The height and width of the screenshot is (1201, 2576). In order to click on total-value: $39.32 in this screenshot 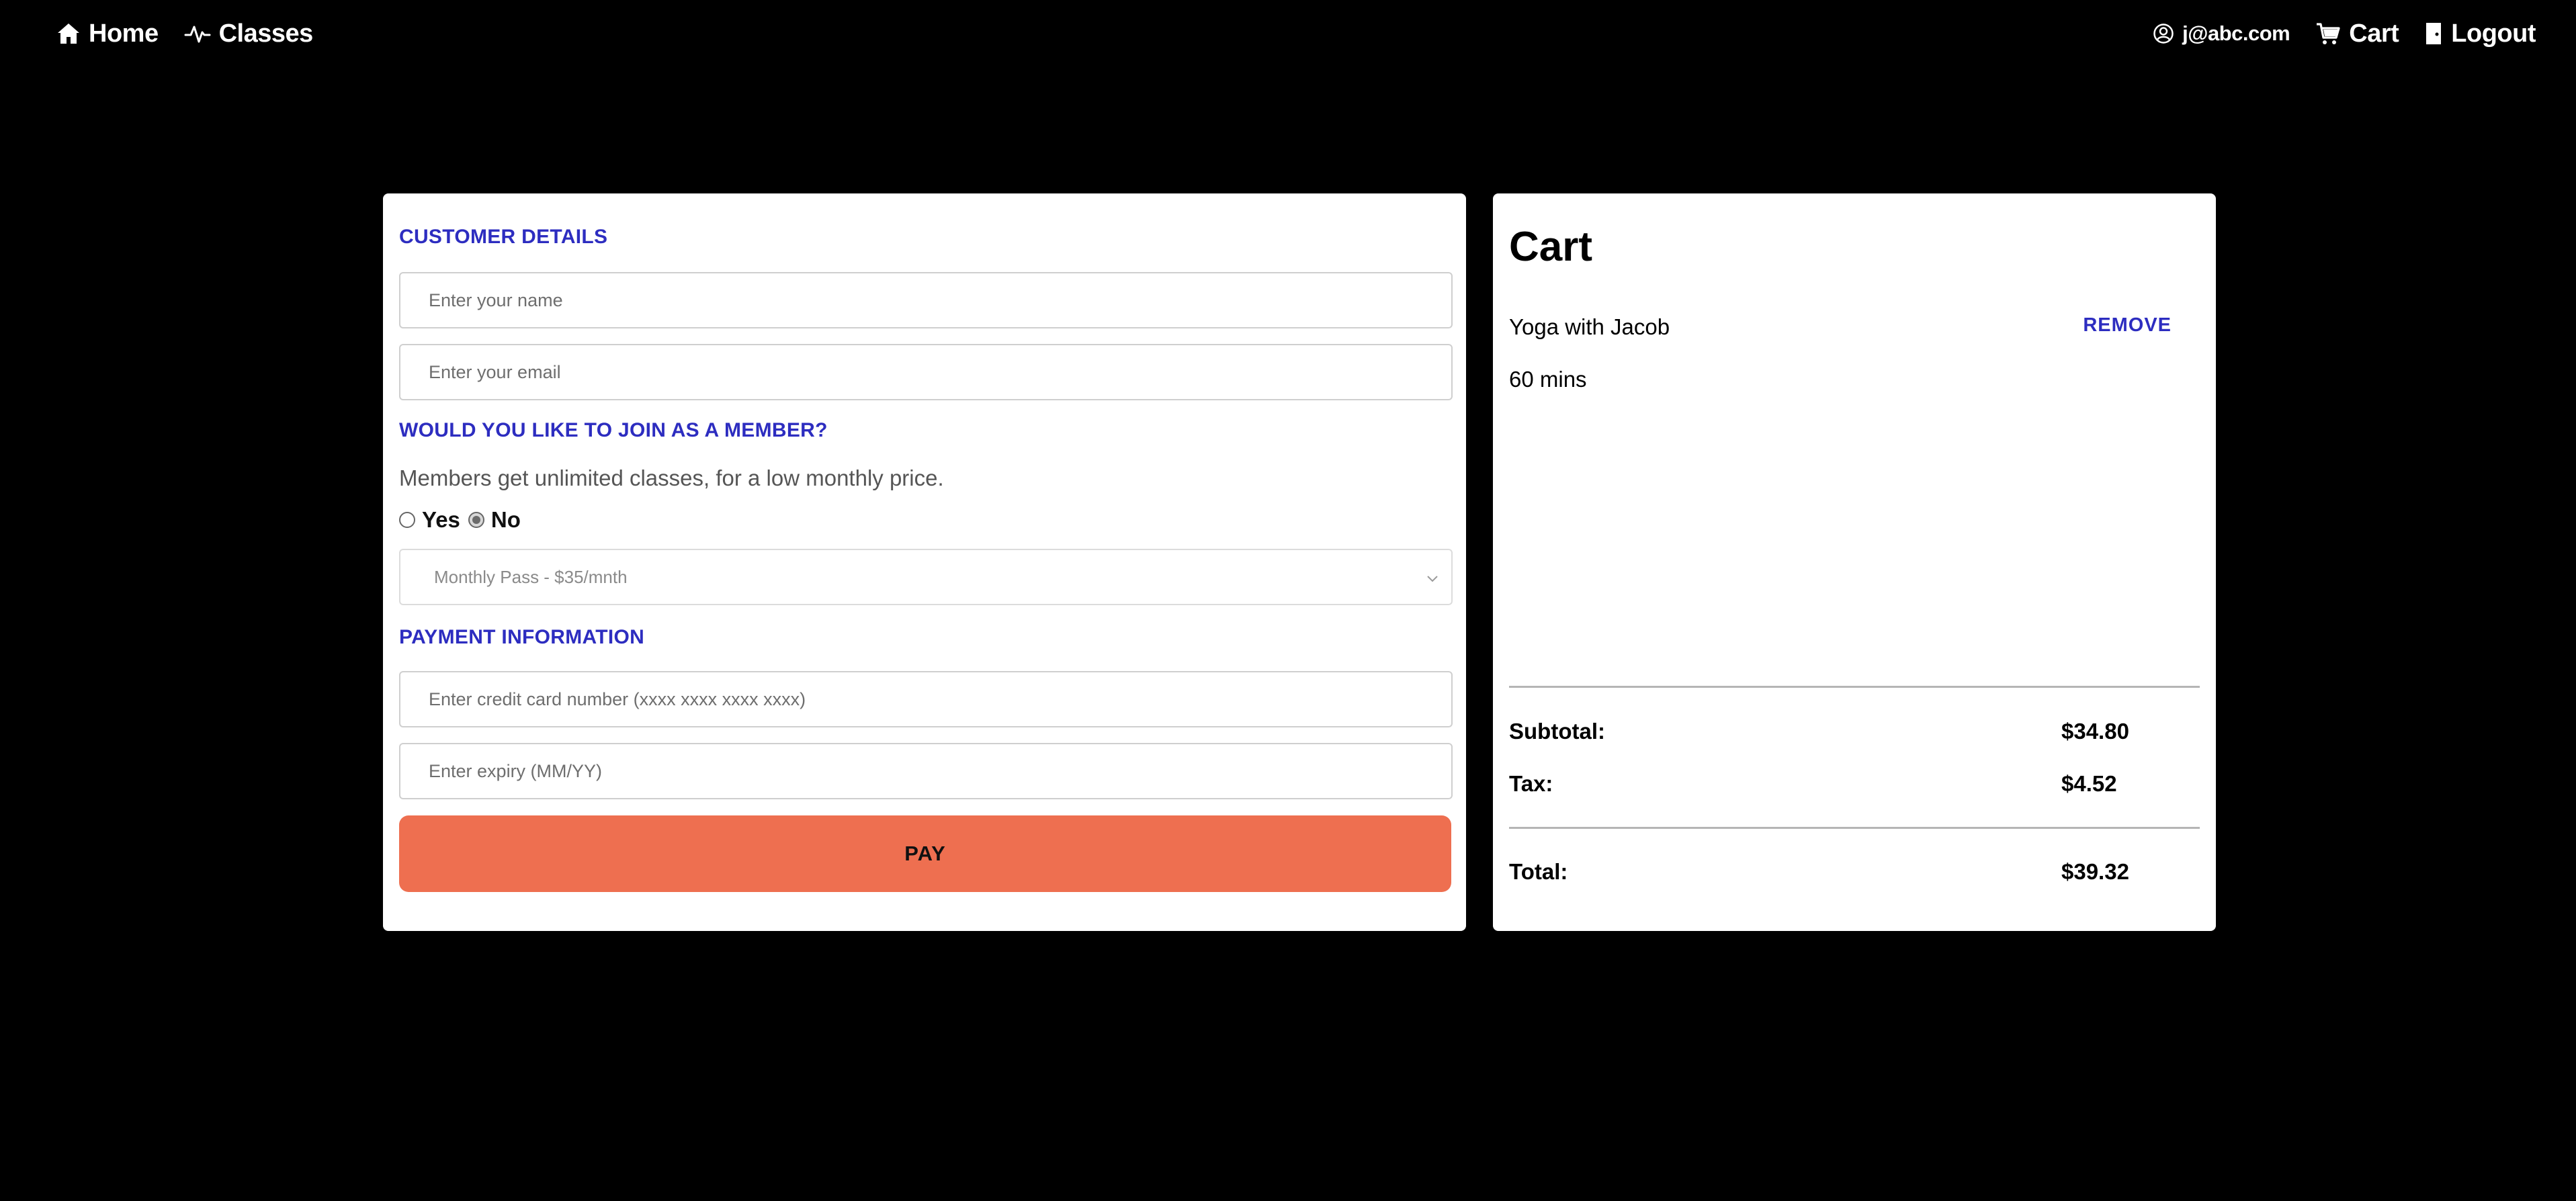, I will do `click(2095, 871)`.